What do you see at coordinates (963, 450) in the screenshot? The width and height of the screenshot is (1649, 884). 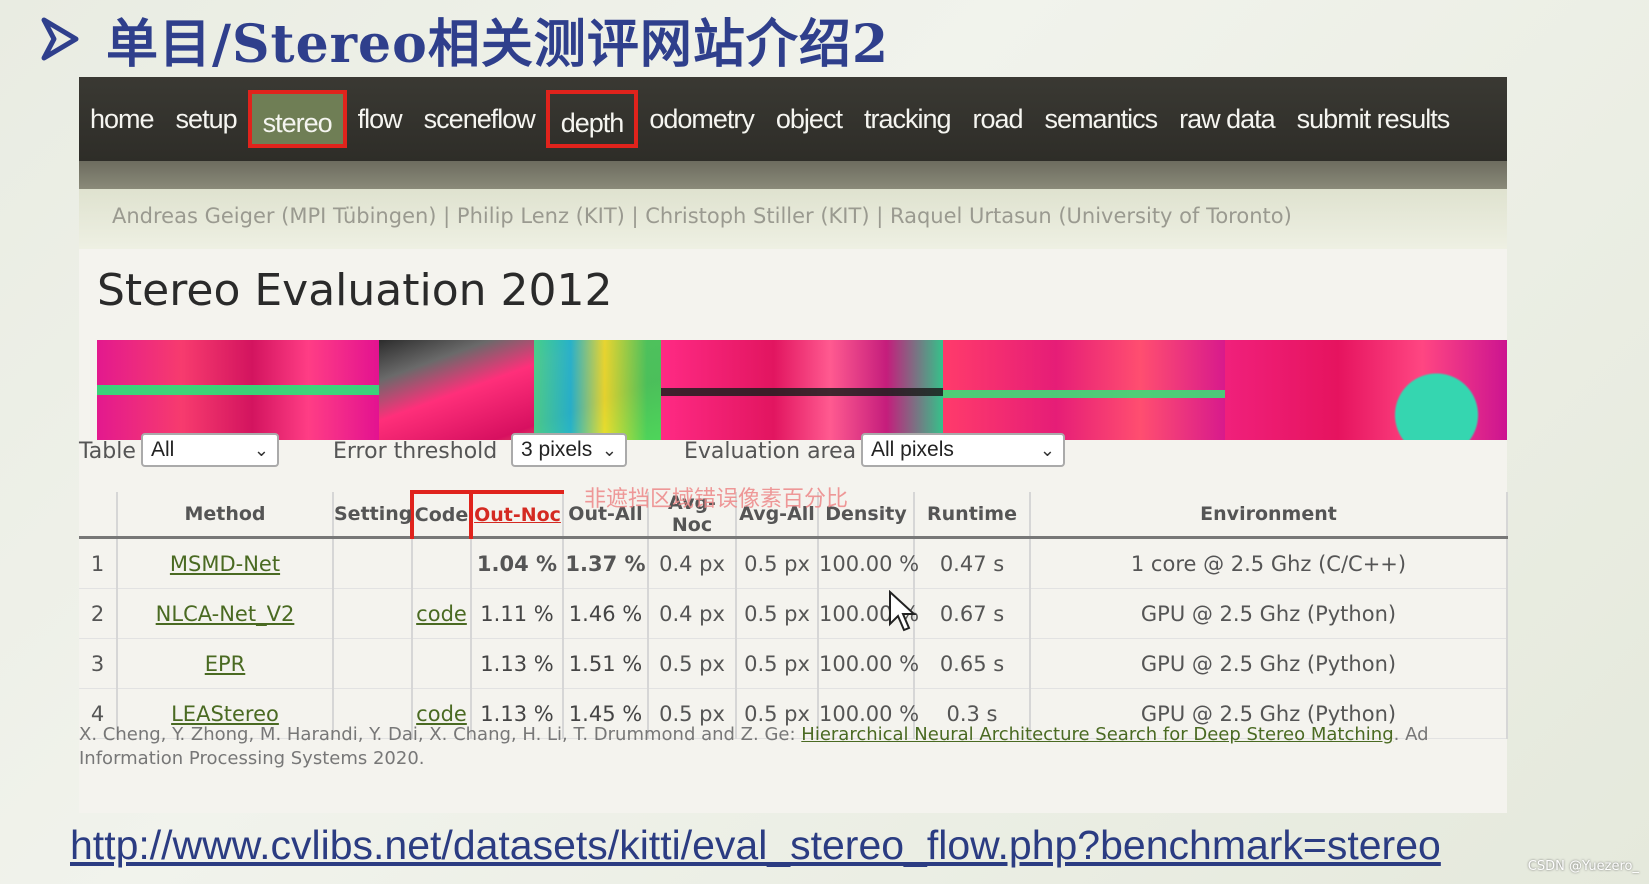 I see `evaluation-area-select: All pixels ⌄` at bounding box center [963, 450].